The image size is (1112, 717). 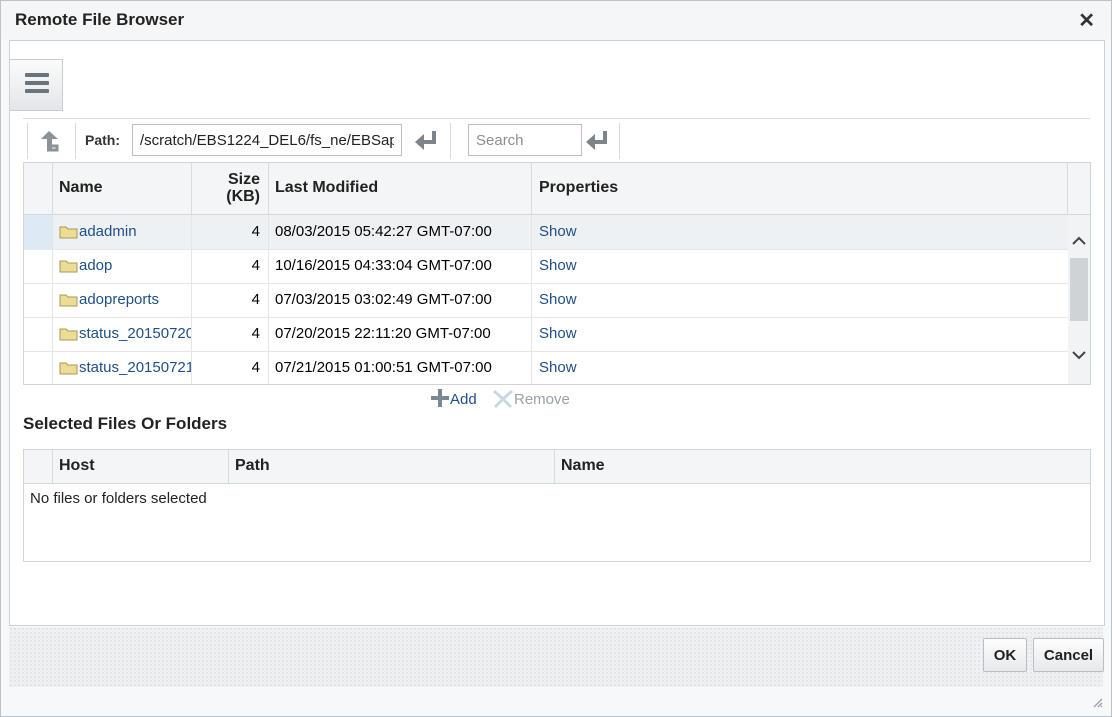 What do you see at coordinates (141, 466) in the screenshot?
I see `host-column-header: Host` at bounding box center [141, 466].